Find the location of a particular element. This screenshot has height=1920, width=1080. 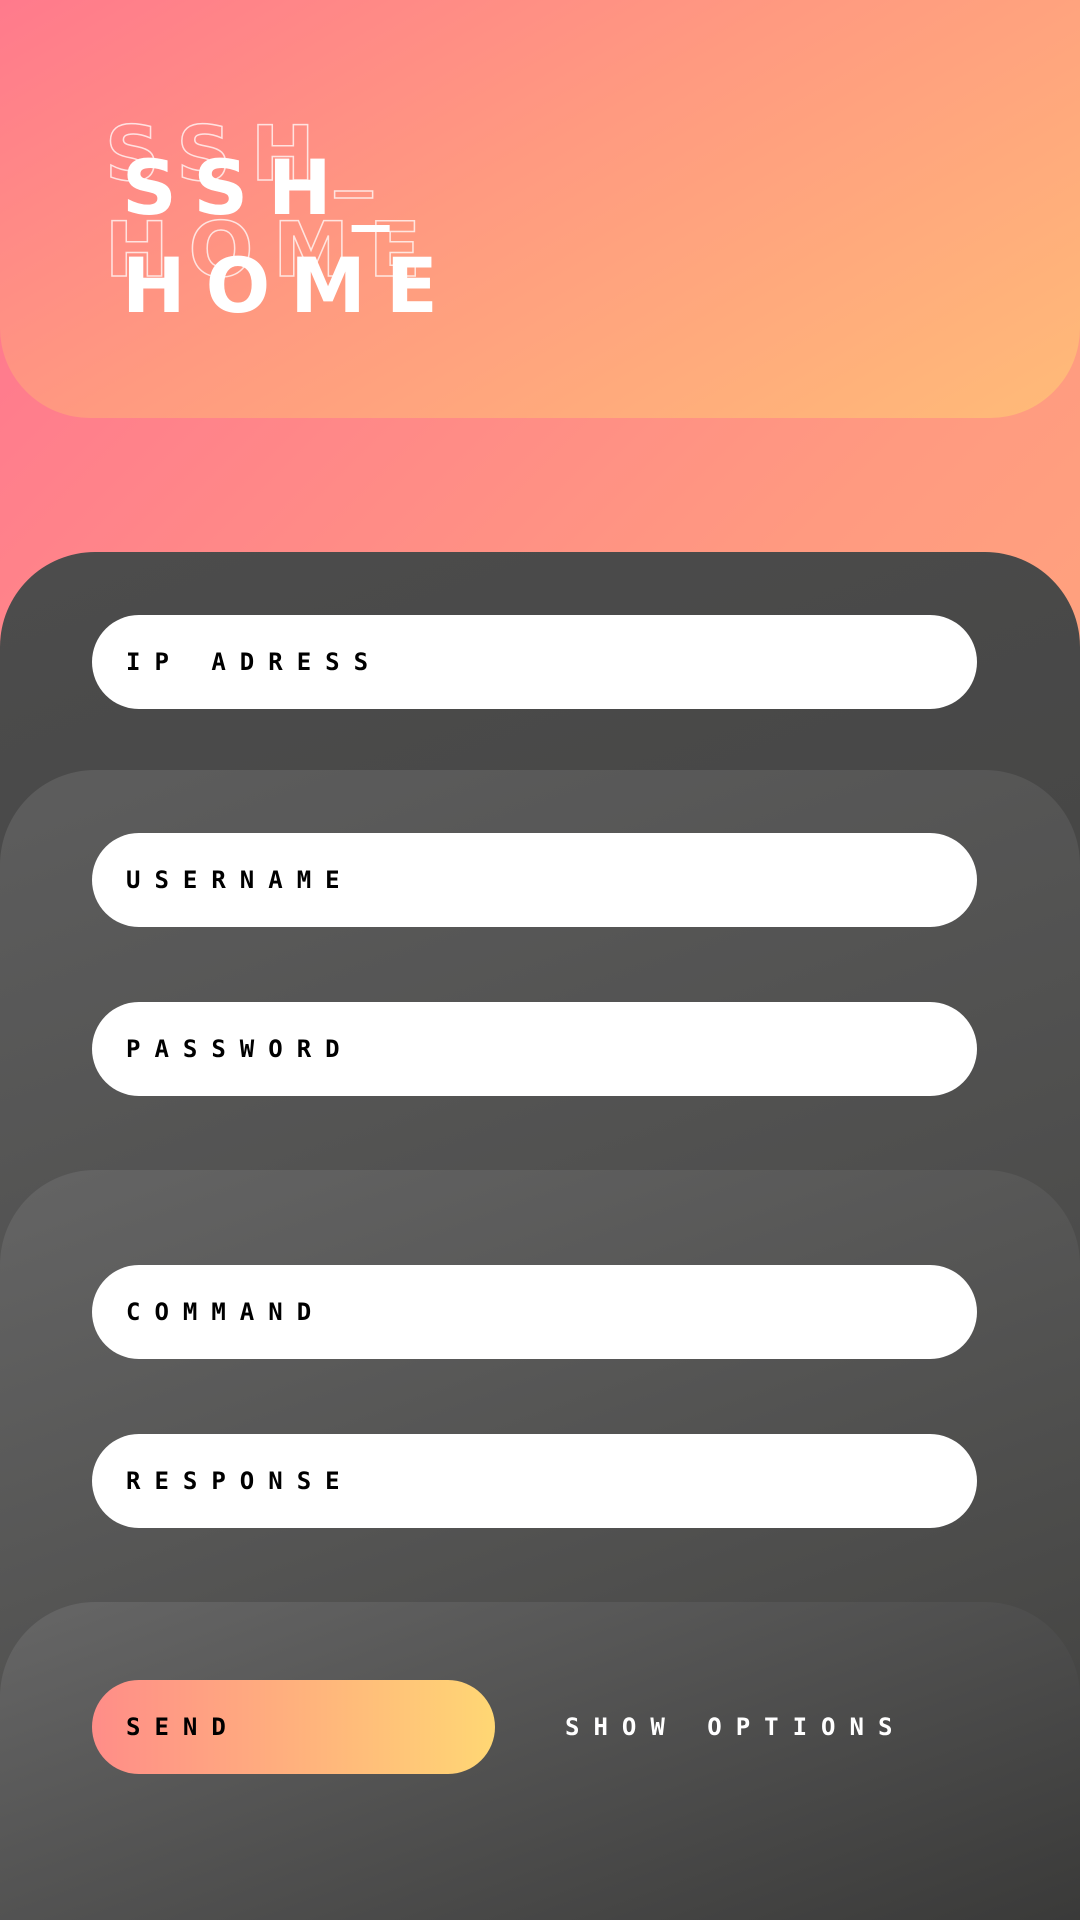

password-placeholder: PASSWORD is located at coordinates (240, 1049).